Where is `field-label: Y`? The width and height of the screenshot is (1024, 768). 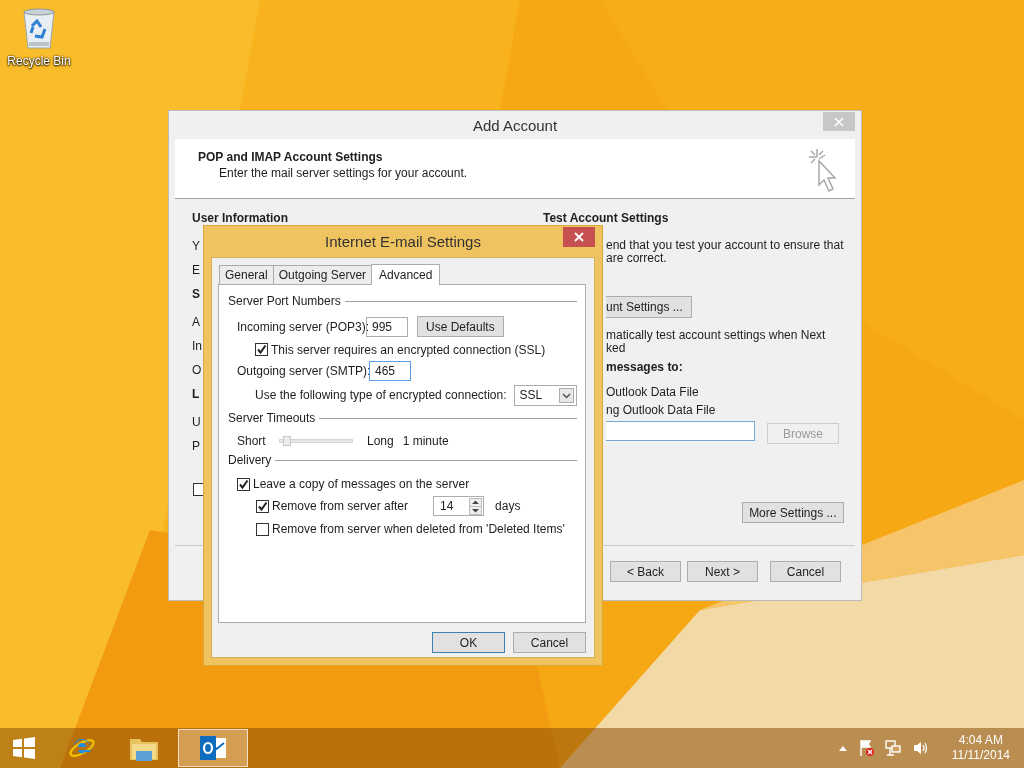
field-label: Y is located at coordinates (196, 246).